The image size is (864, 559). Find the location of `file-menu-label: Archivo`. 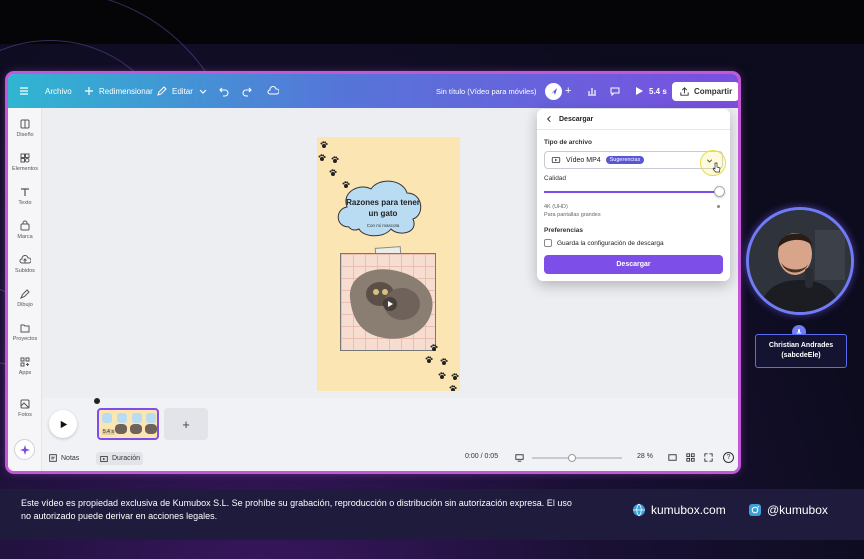

file-menu-label: Archivo is located at coordinates (58, 91).